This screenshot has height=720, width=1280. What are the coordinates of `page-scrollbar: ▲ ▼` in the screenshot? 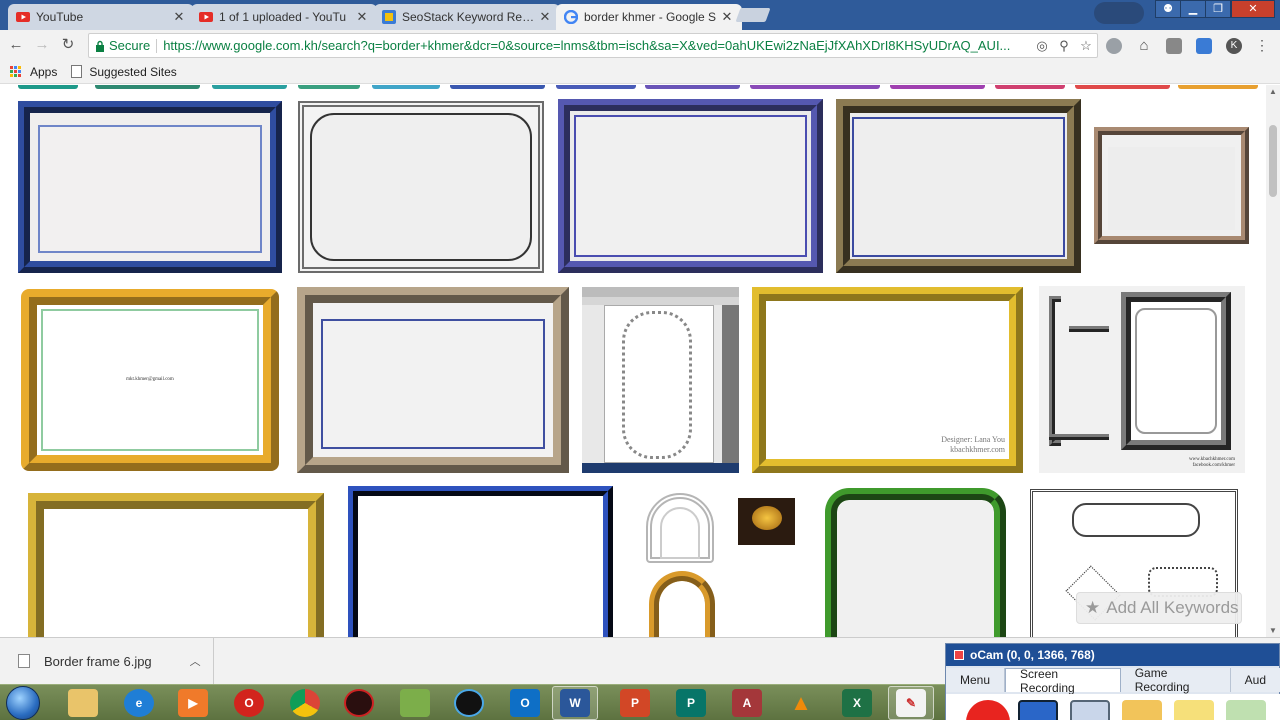 It's located at (1273, 361).